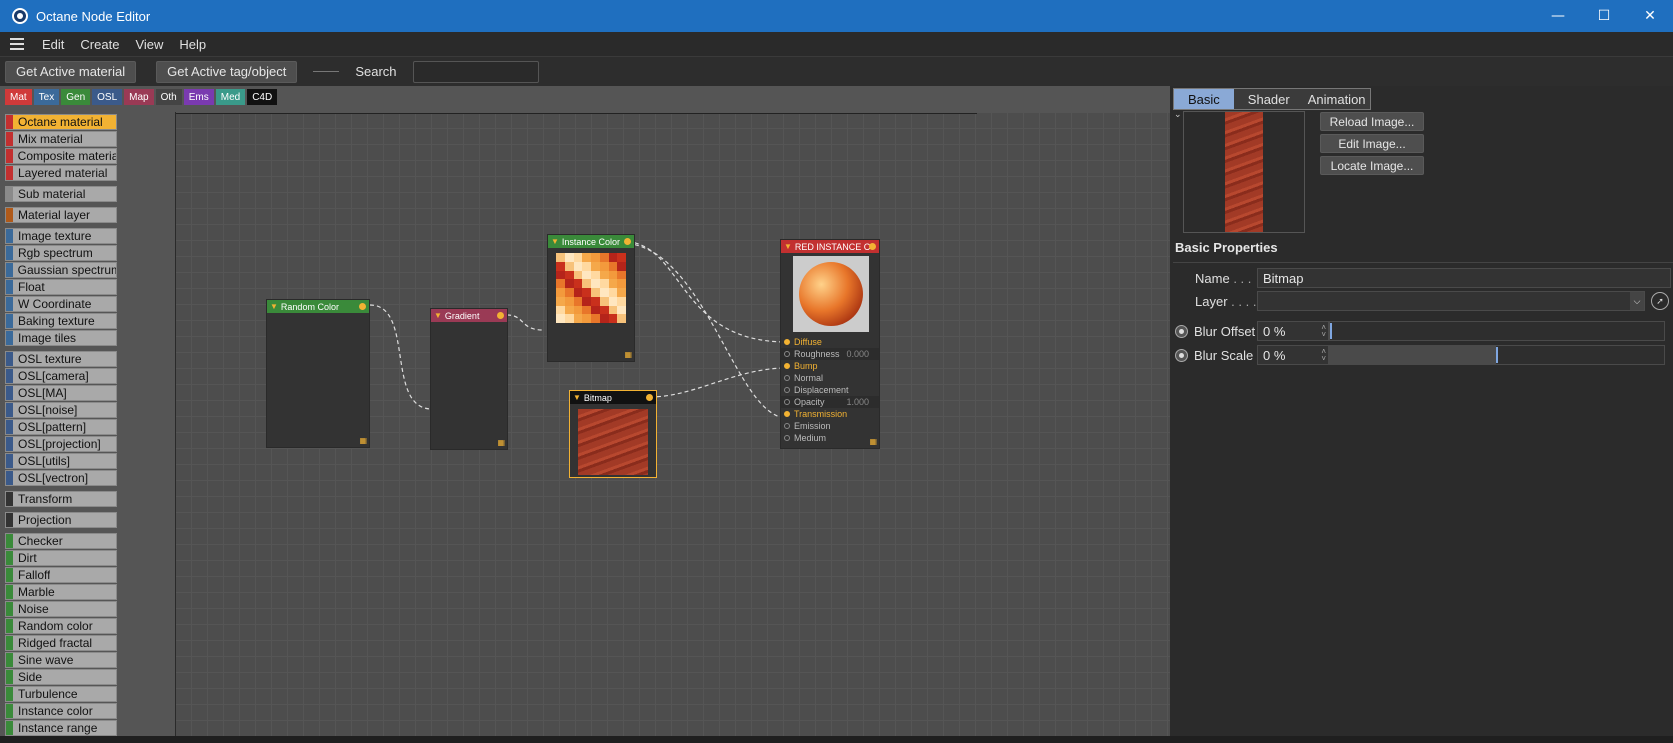 The image size is (1673, 743). What do you see at coordinates (318, 306) in the screenshot?
I see `node-header: ▼ Random Color` at bounding box center [318, 306].